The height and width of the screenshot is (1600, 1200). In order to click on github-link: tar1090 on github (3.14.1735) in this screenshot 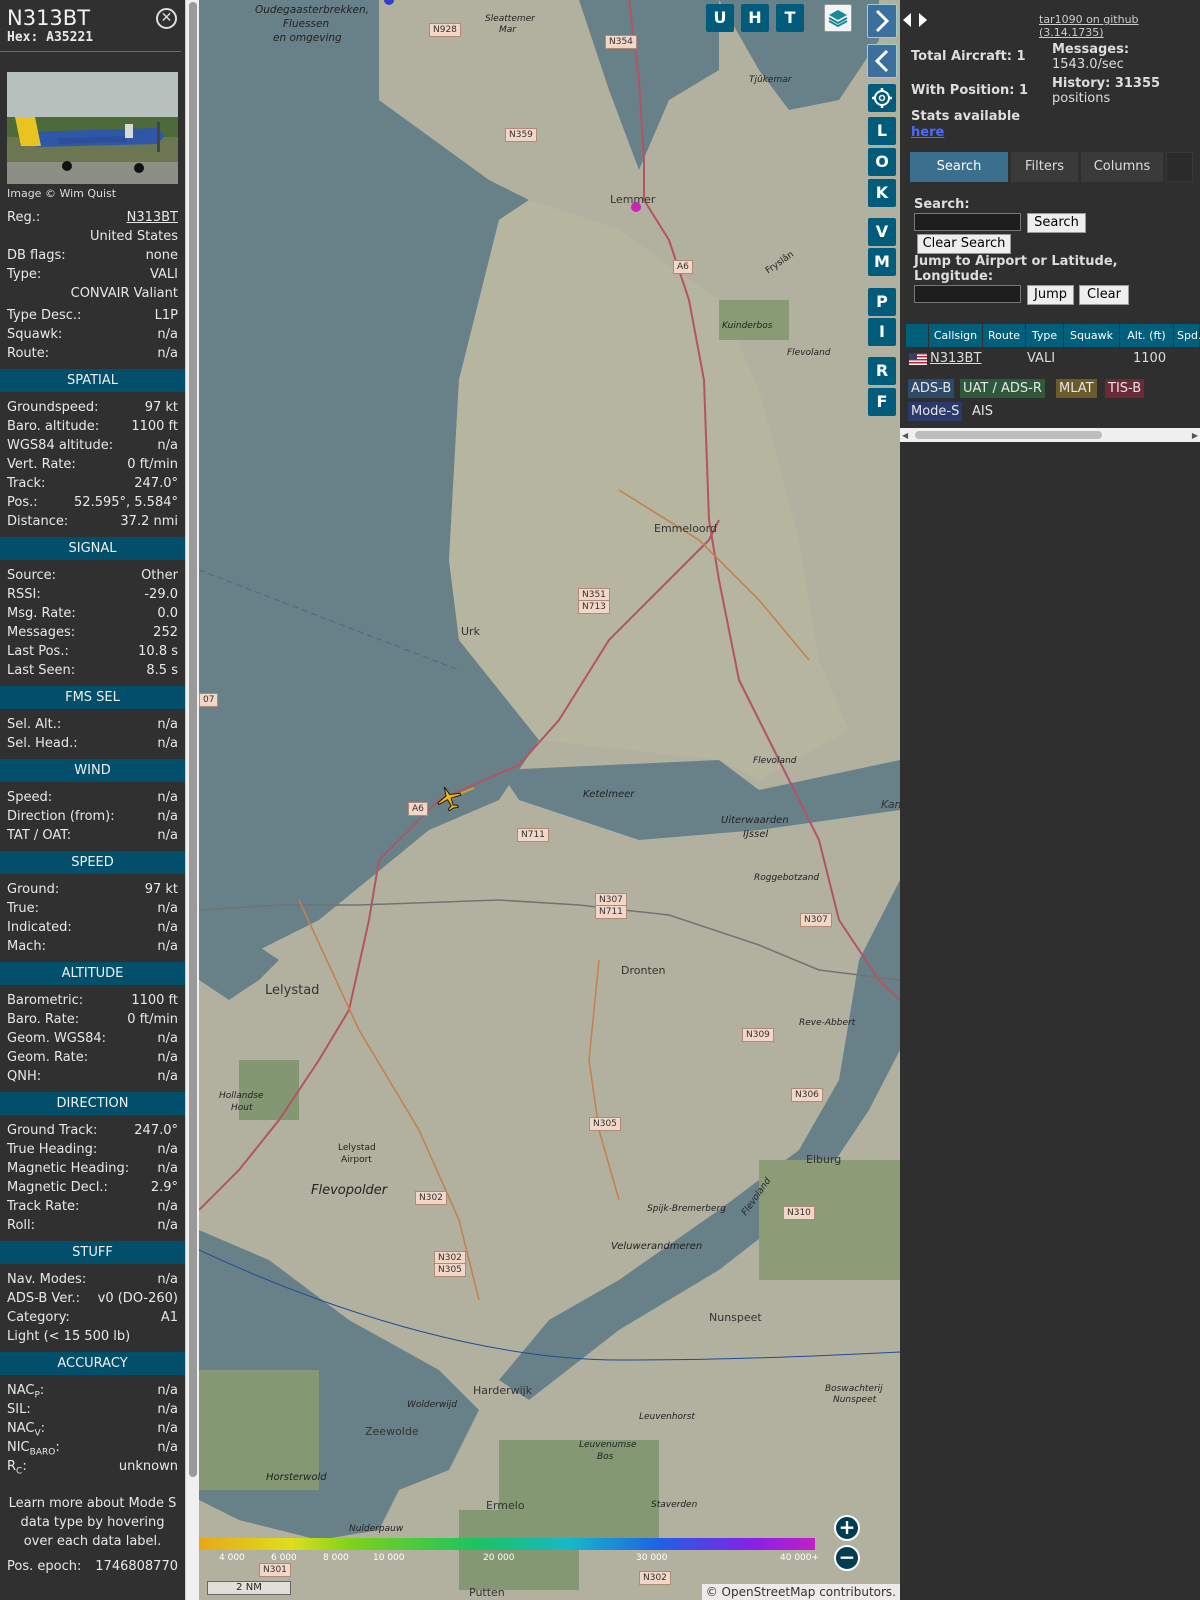, I will do `click(1119, 26)`.